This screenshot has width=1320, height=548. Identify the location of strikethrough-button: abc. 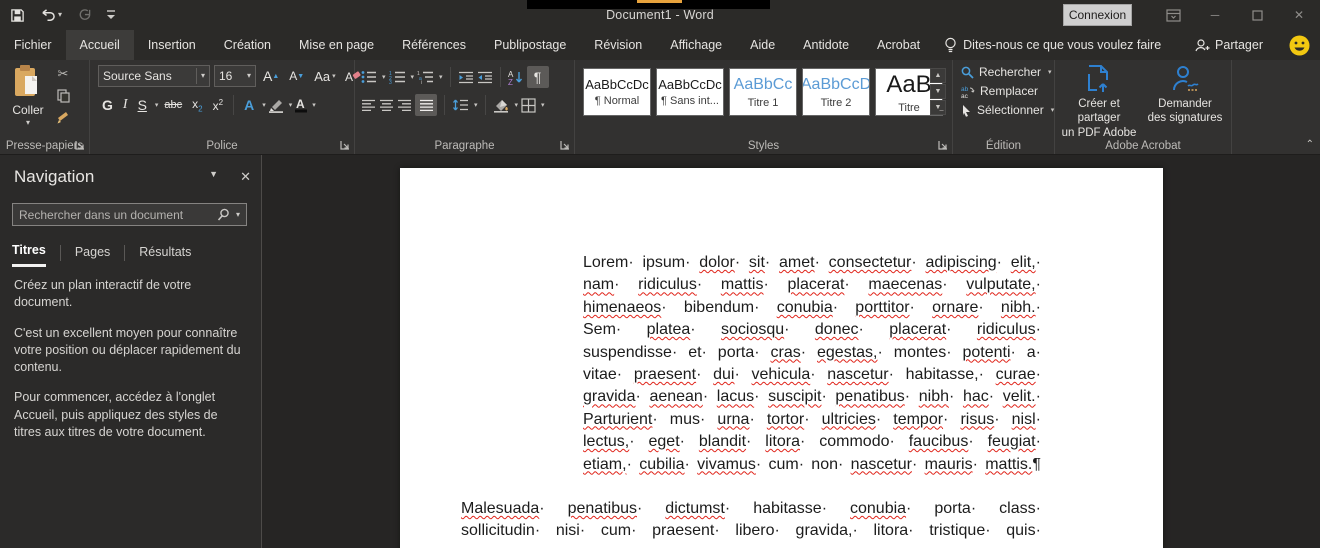
(173, 105).